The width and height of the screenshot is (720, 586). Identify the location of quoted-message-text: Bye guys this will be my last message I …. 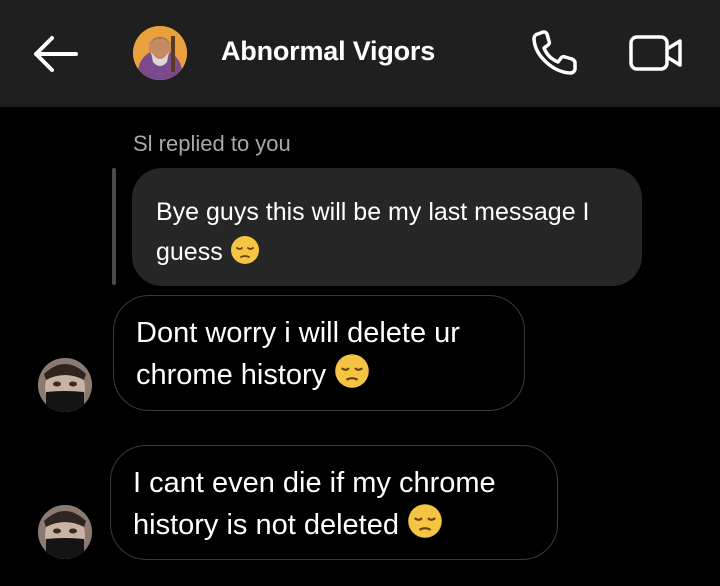
(373, 232).